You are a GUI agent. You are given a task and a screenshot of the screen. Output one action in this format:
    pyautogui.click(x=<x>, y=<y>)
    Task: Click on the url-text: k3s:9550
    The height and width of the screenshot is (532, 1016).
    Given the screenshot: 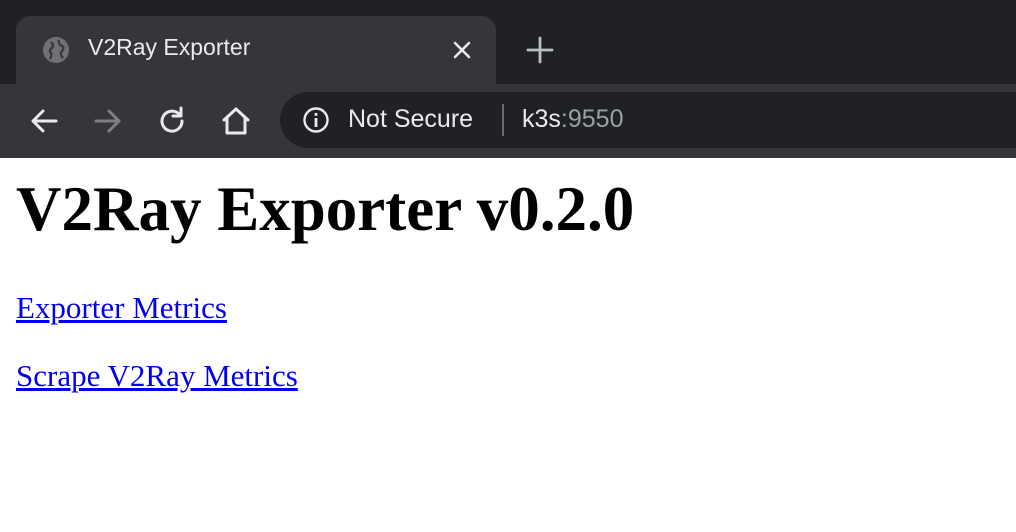 What is the action you would take?
    pyautogui.click(x=572, y=119)
    